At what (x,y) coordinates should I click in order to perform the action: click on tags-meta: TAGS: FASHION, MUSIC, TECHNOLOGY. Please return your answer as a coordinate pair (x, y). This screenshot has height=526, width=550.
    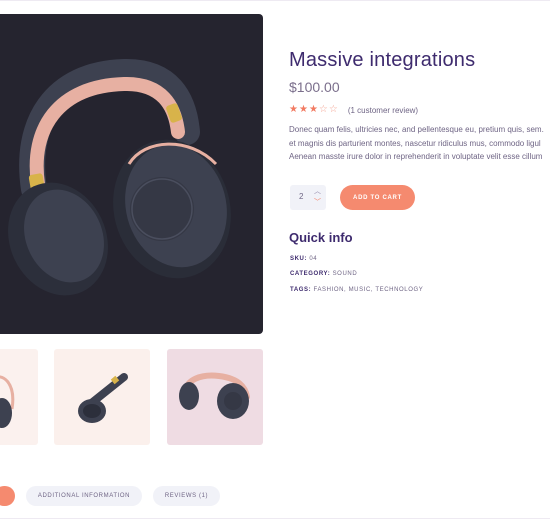
    Looking at the image, I should click on (356, 290).